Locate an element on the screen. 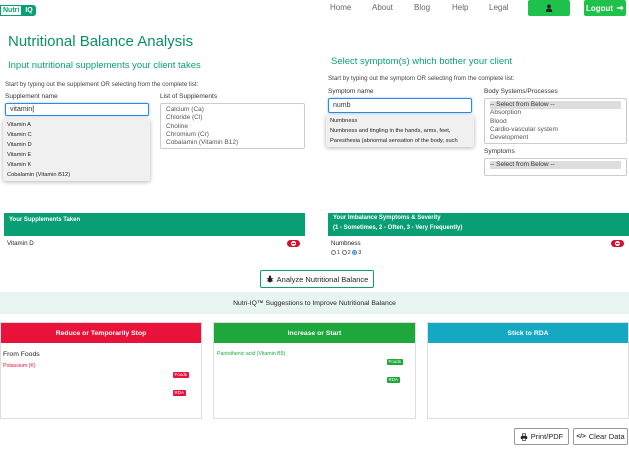  symptoms-option: -- Select from Below -- is located at coordinates (555, 165).